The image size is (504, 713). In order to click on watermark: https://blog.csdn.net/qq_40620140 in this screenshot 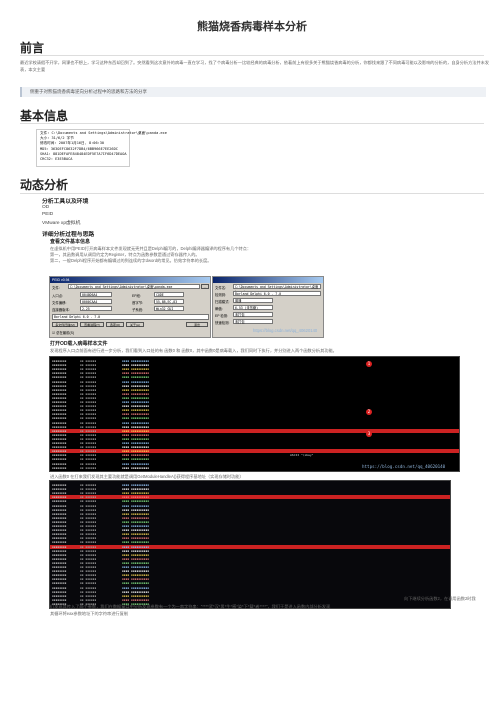, I will do `click(285, 330)`.